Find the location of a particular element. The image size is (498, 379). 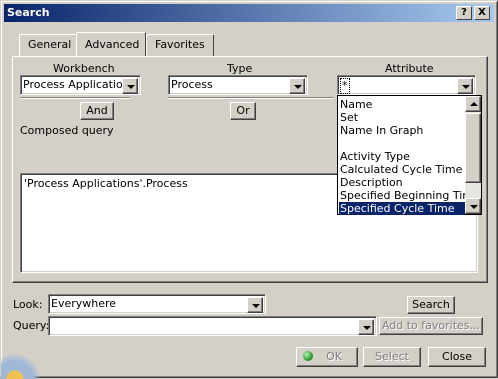

query-dropdown-button is located at coordinates (366, 327).